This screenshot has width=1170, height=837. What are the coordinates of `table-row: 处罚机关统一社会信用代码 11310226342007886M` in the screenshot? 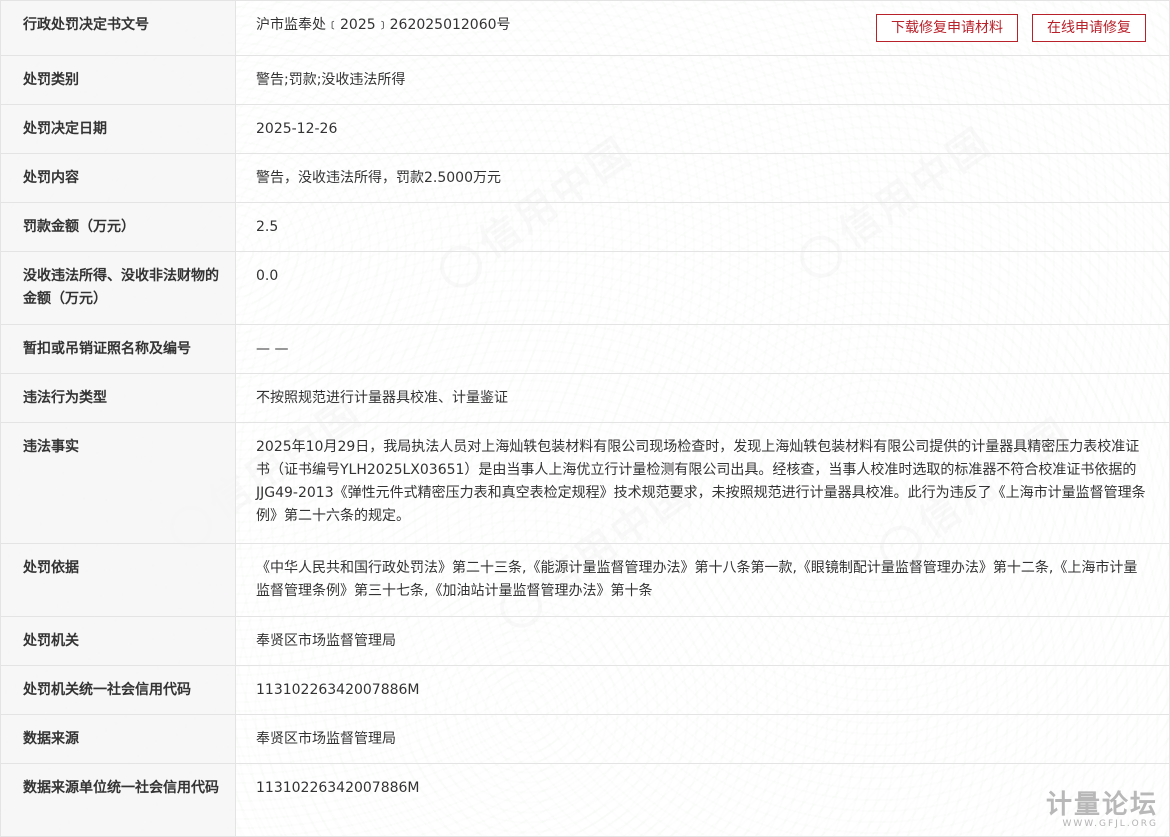 It's located at (585, 690).